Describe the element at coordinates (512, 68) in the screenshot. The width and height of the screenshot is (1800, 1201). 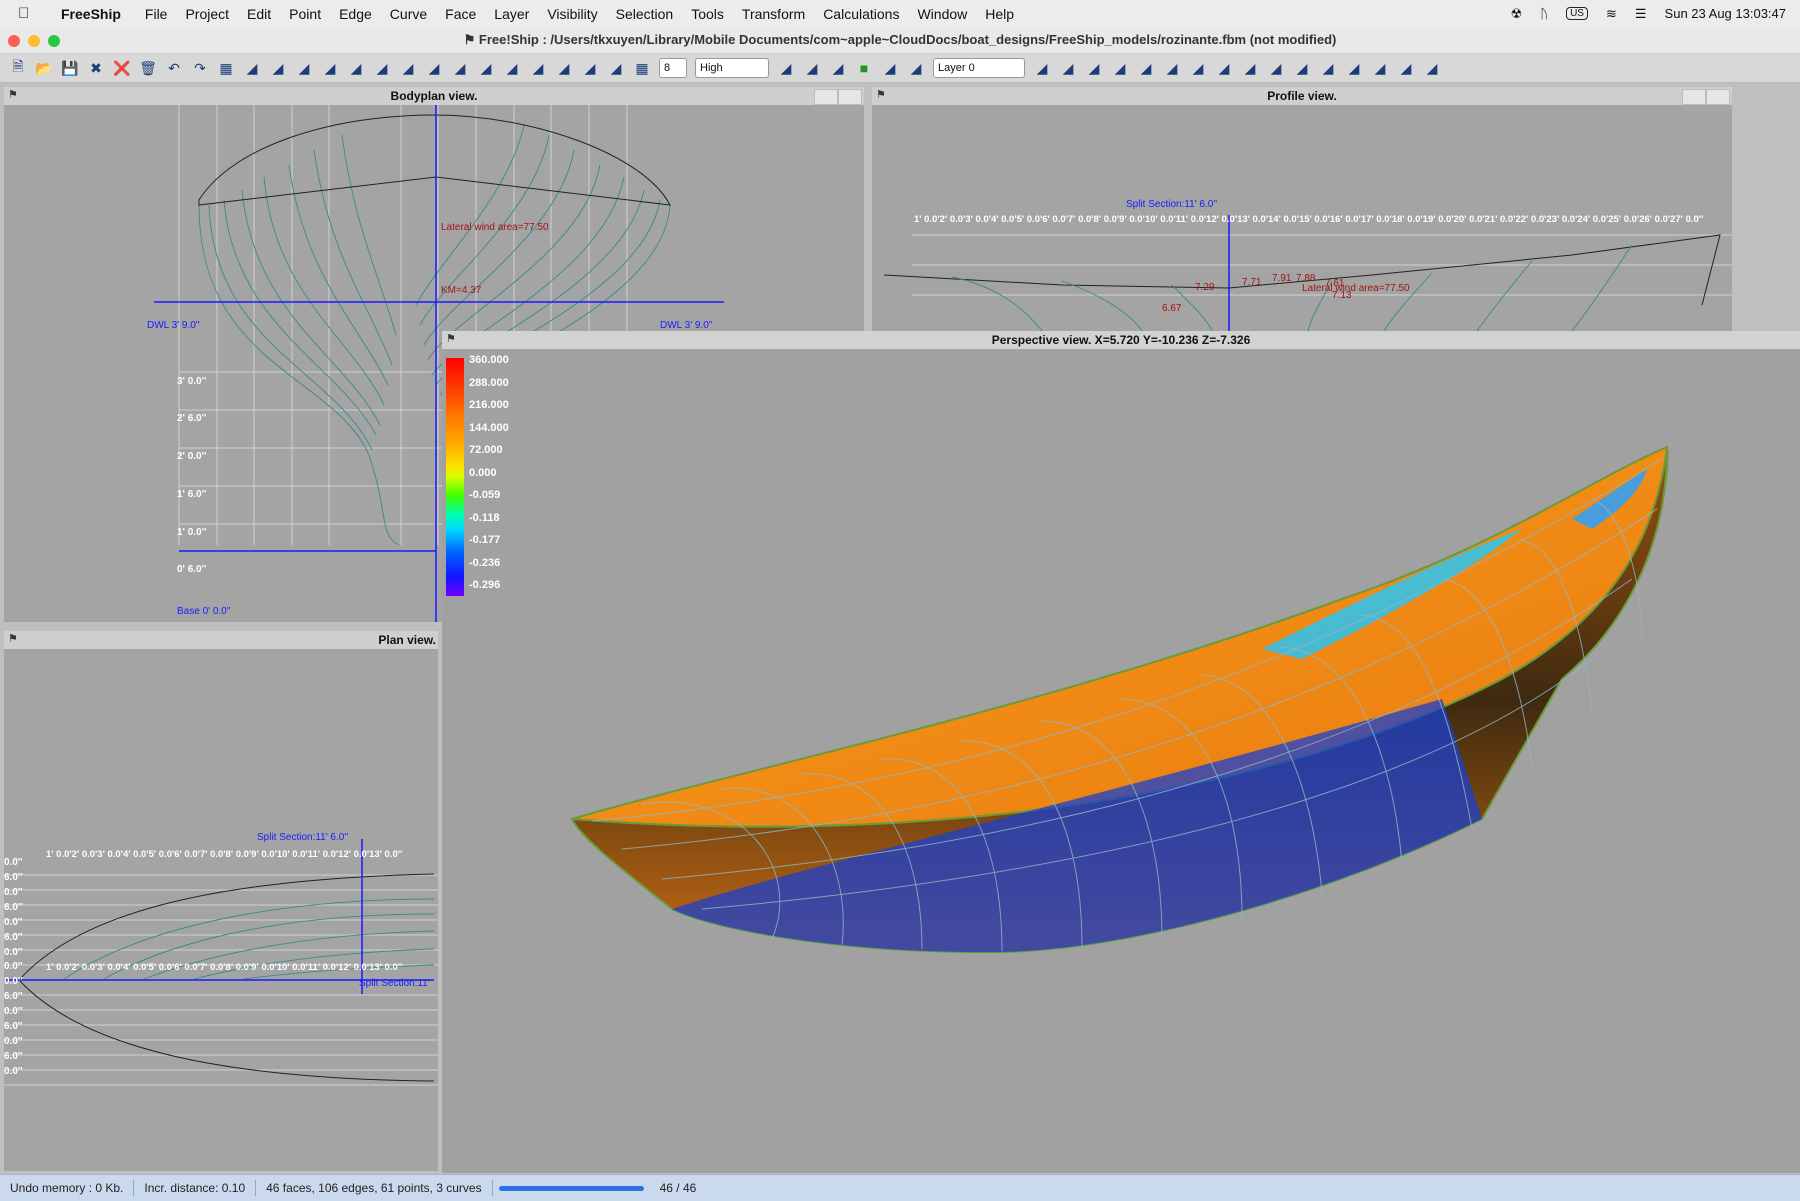
I see `show-flowlines-2-icon: ◢` at that location.